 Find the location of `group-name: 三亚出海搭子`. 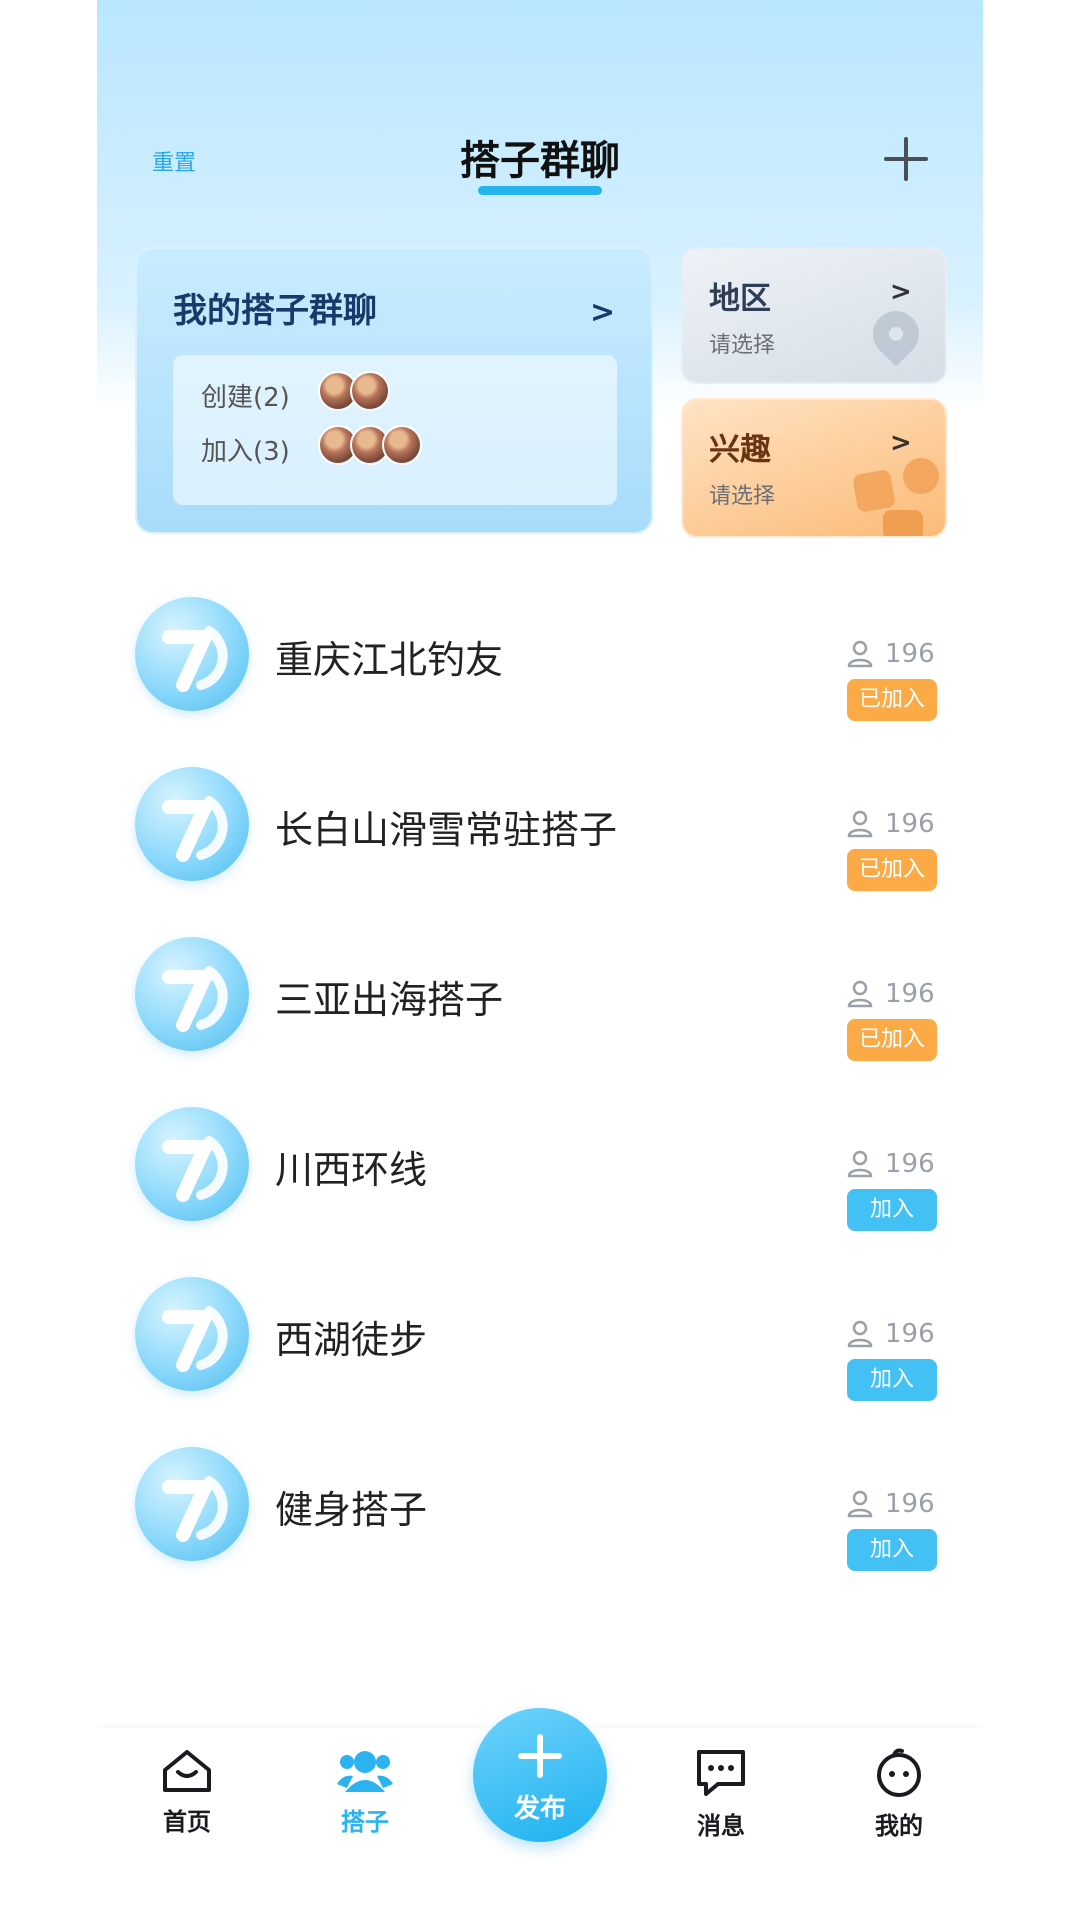

group-name: 三亚出海搭子 is located at coordinates (389, 1000).